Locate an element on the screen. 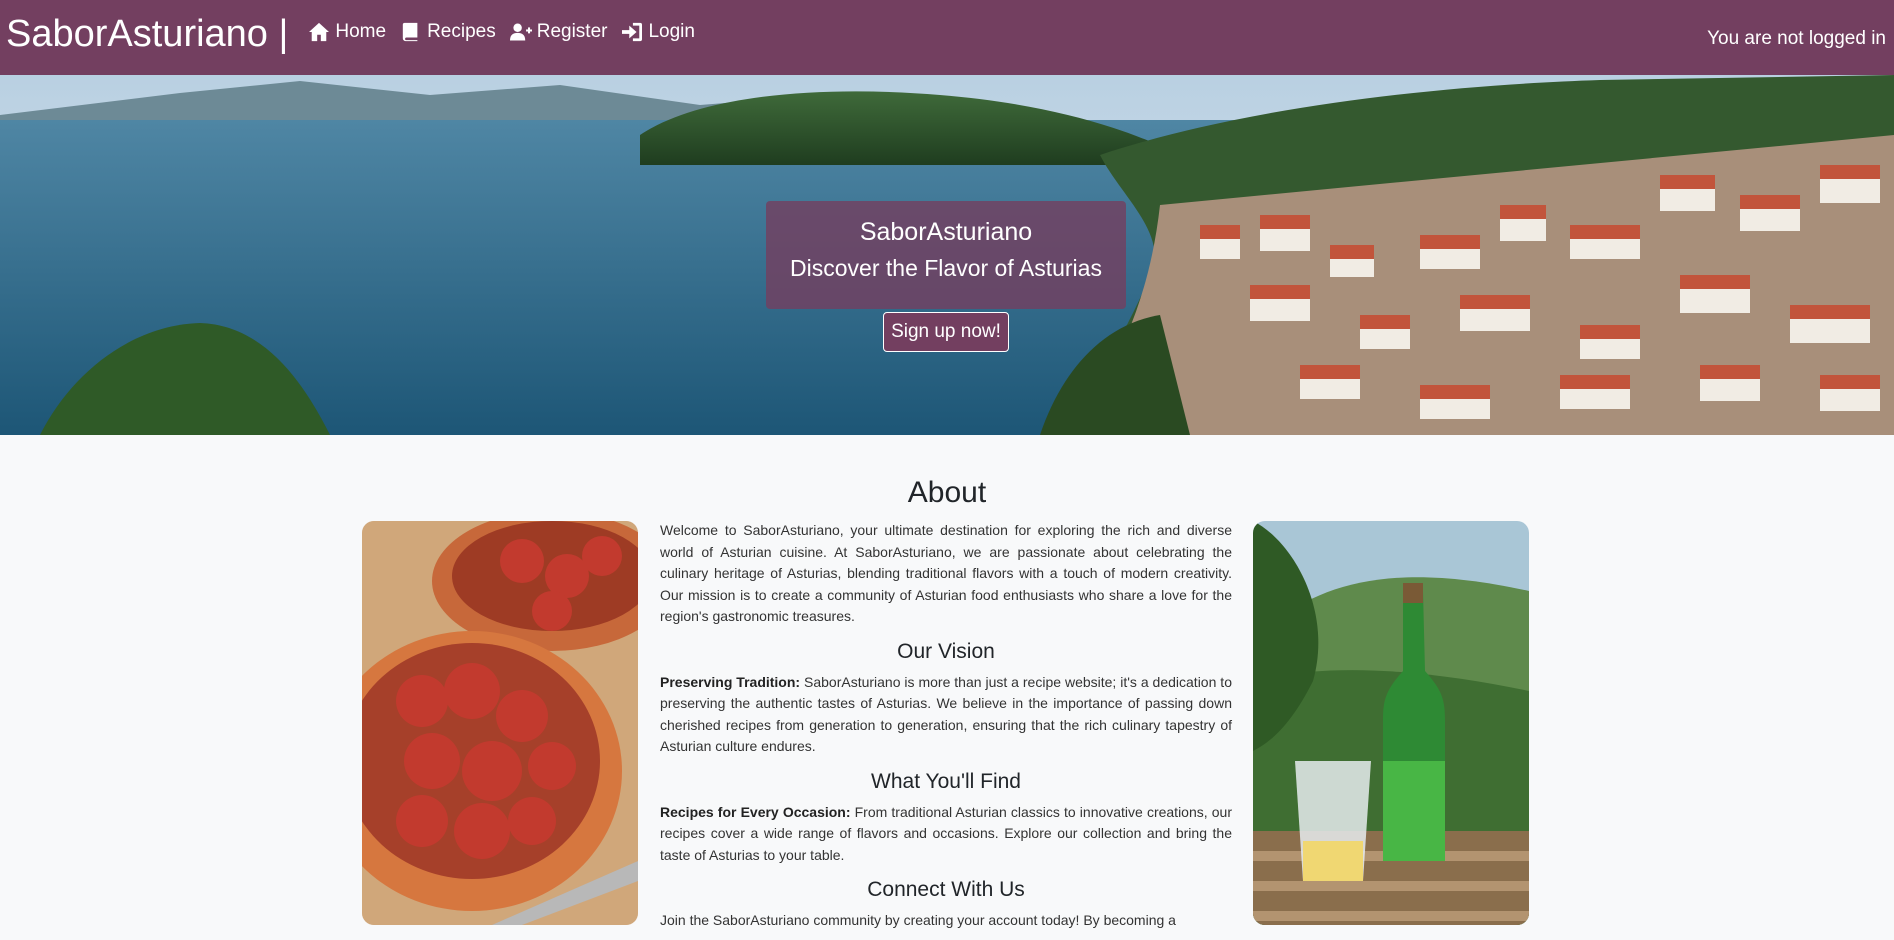  nav-links: Home Recipes Register Login is located at coordinates (501, 32).